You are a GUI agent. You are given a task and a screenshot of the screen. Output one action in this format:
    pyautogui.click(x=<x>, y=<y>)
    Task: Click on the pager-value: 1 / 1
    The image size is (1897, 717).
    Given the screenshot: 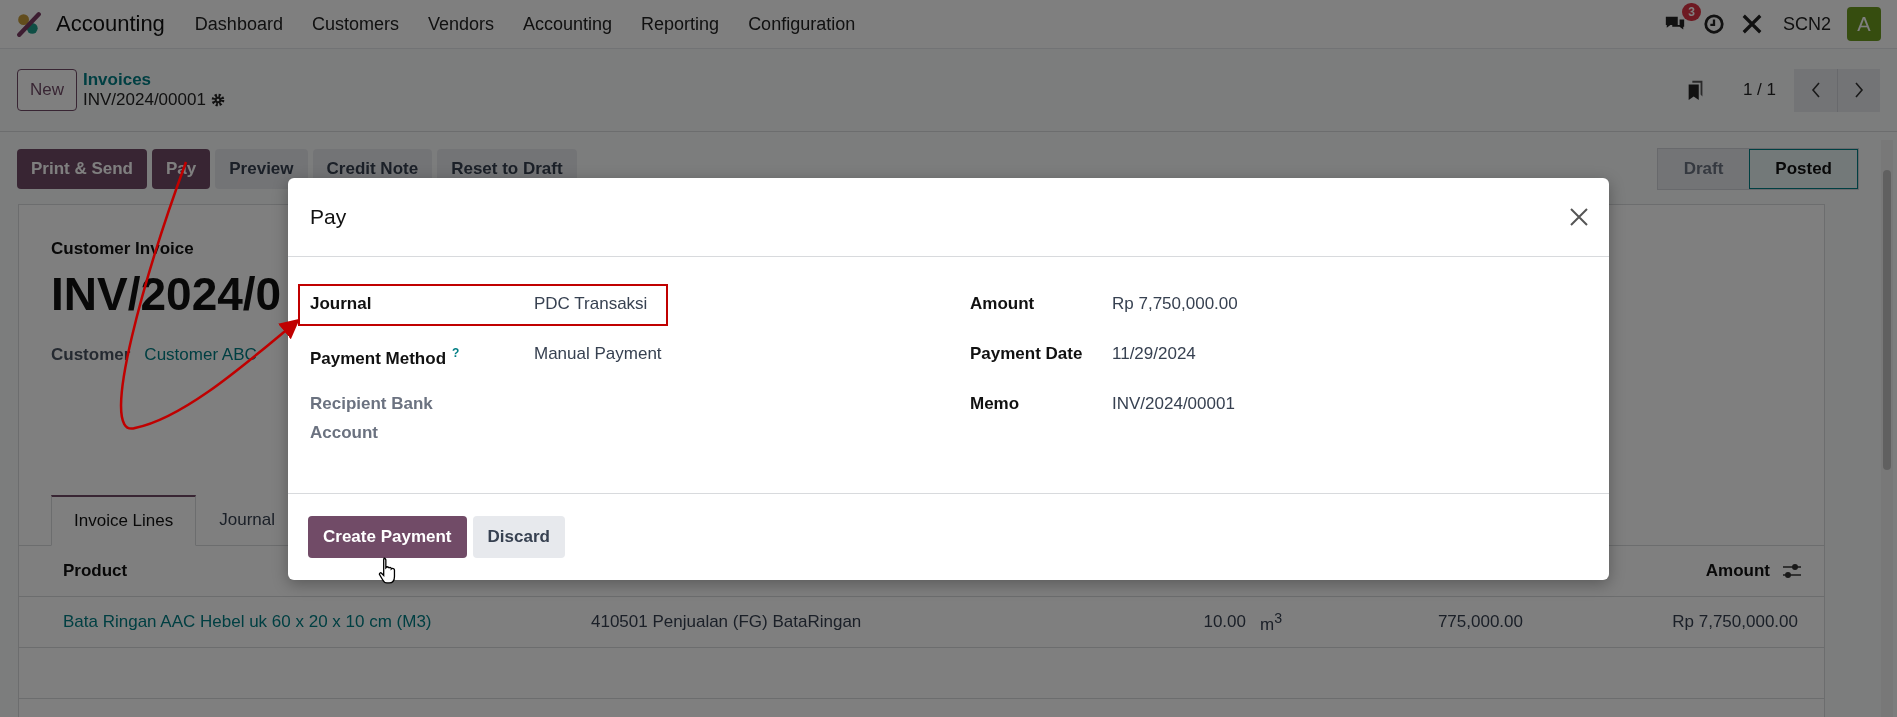 What is the action you would take?
    pyautogui.click(x=1759, y=90)
    